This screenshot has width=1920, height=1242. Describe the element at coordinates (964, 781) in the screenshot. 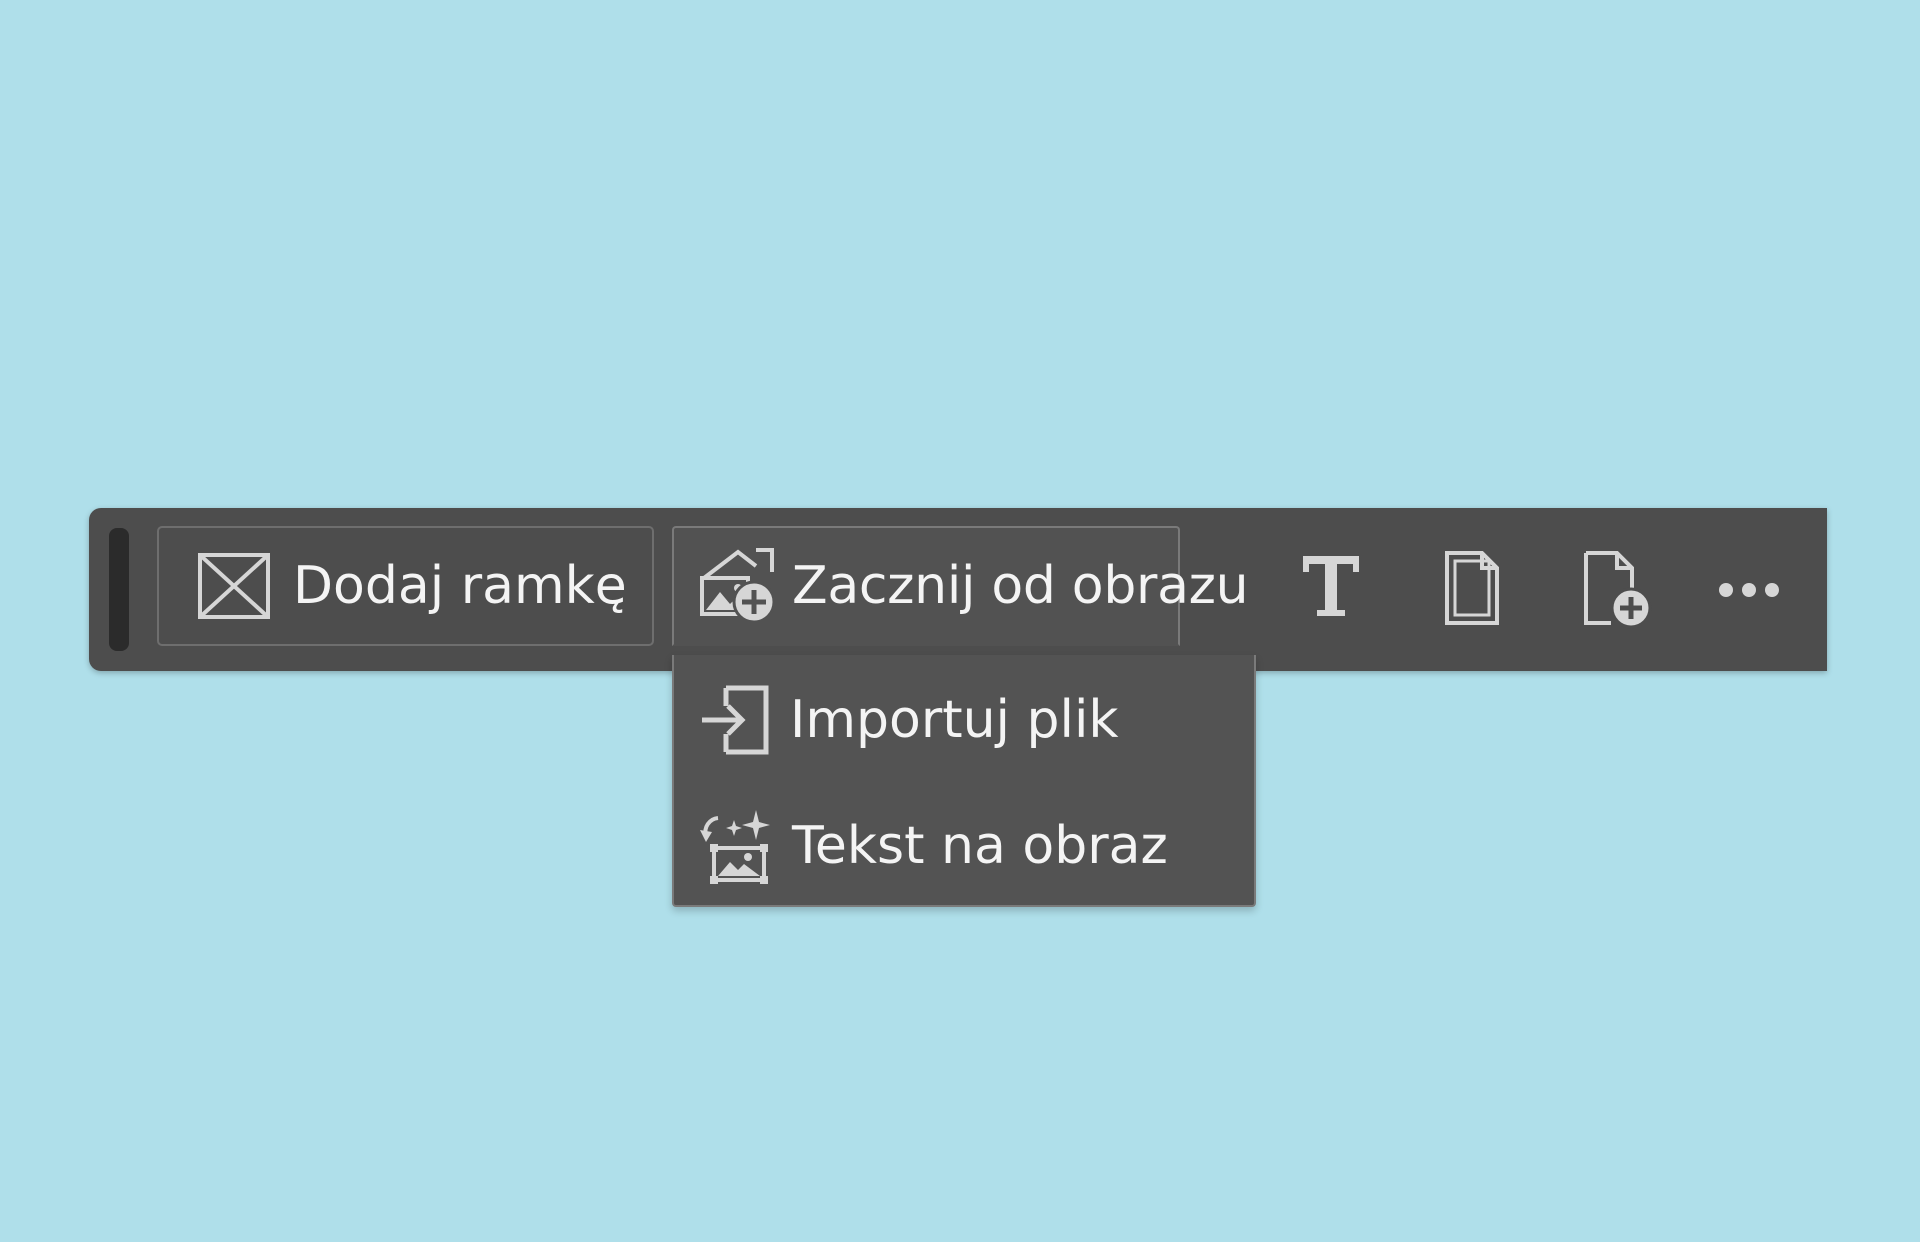

I see `start-from-image-dropdown: Importuj plik Tekst na obraz` at that location.